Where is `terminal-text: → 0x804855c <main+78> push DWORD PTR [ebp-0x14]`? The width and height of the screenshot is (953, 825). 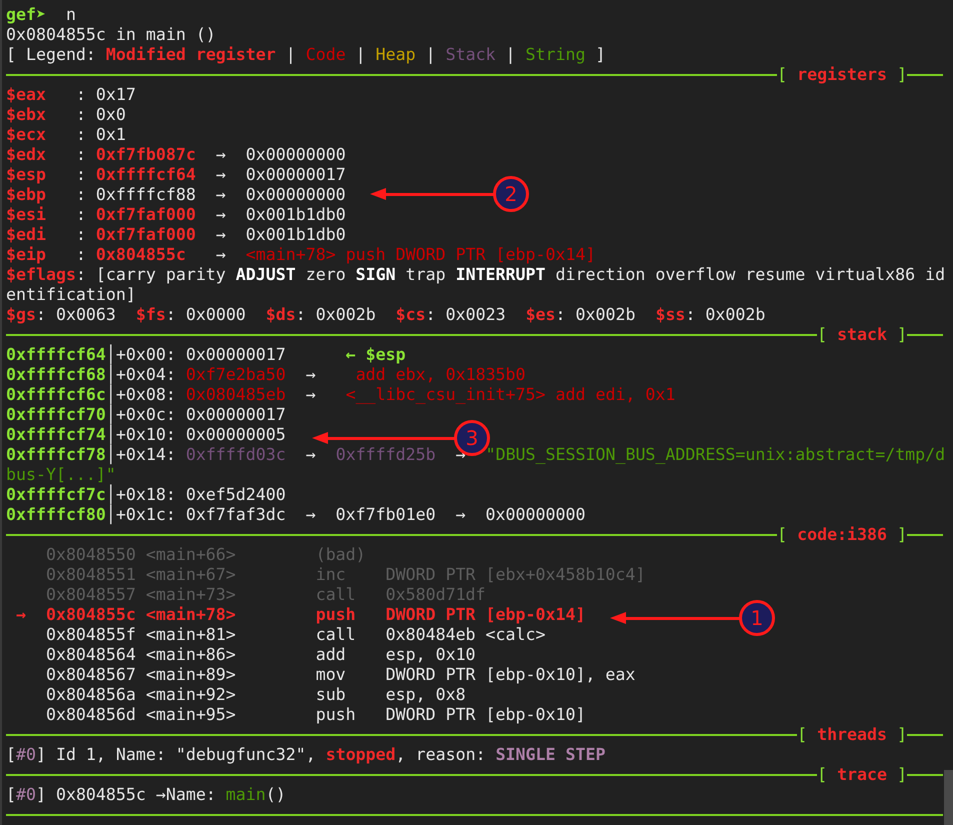 terminal-text: → 0x804855c <main+78> push DWORD PTR [ebp-0x14] is located at coordinates (300, 615).